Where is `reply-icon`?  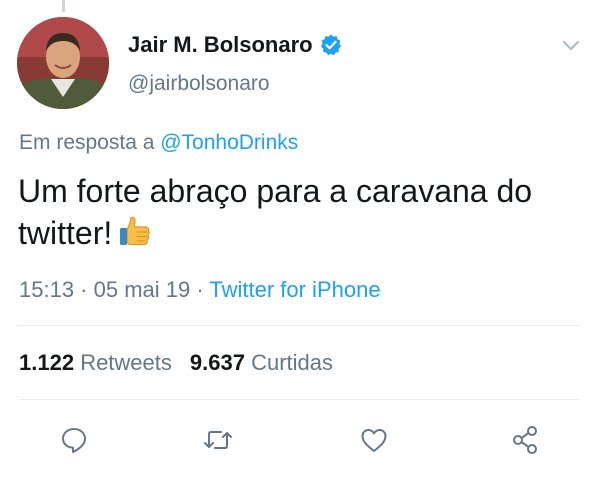 reply-icon is located at coordinates (74, 440).